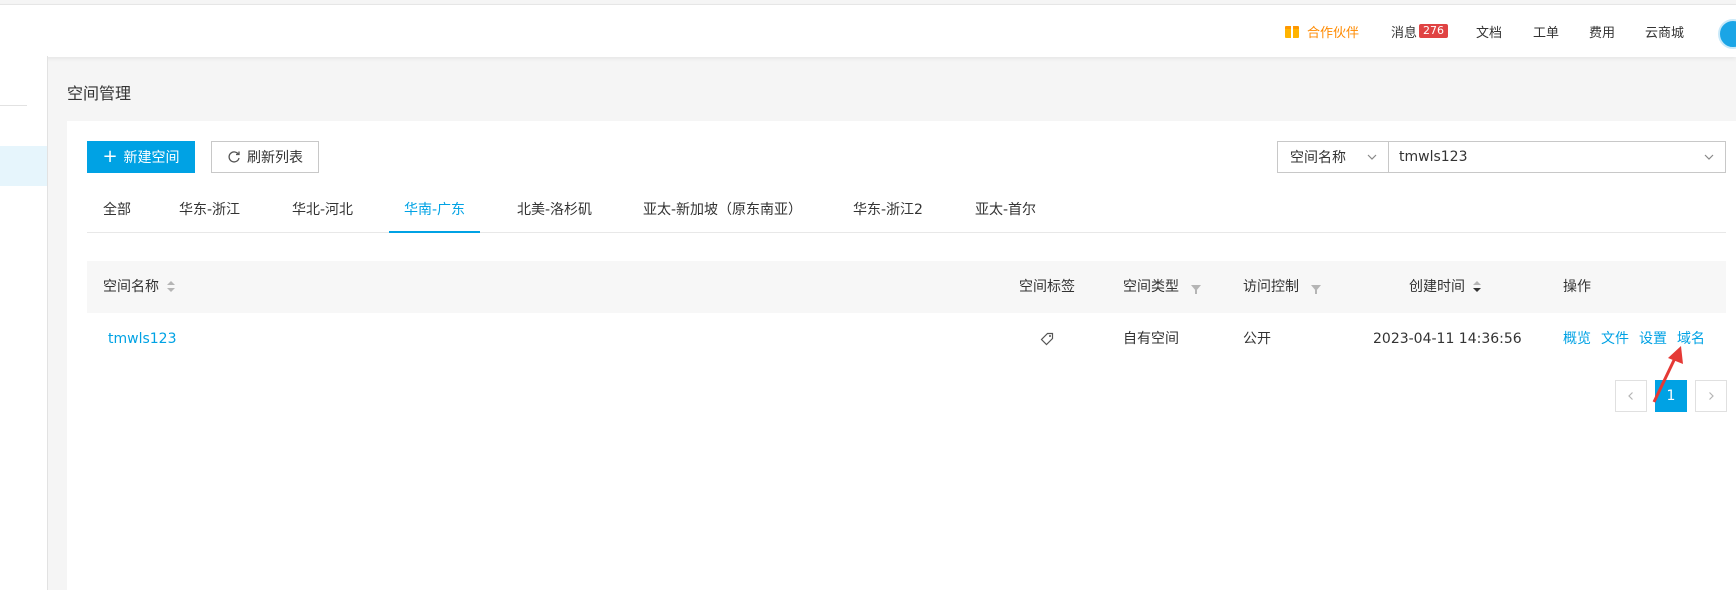  What do you see at coordinates (1151, 339) in the screenshot?
I see `space-type-cell: 自有空间` at bounding box center [1151, 339].